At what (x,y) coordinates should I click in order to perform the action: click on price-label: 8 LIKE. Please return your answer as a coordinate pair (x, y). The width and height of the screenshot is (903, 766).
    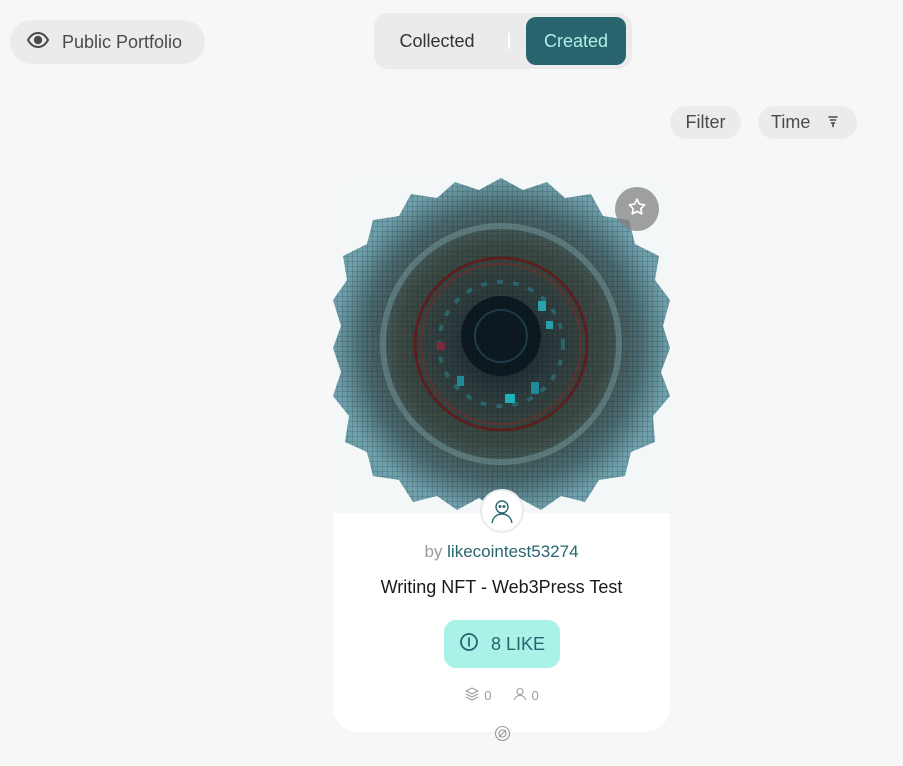
    Looking at the image, I should click on (518, 643).